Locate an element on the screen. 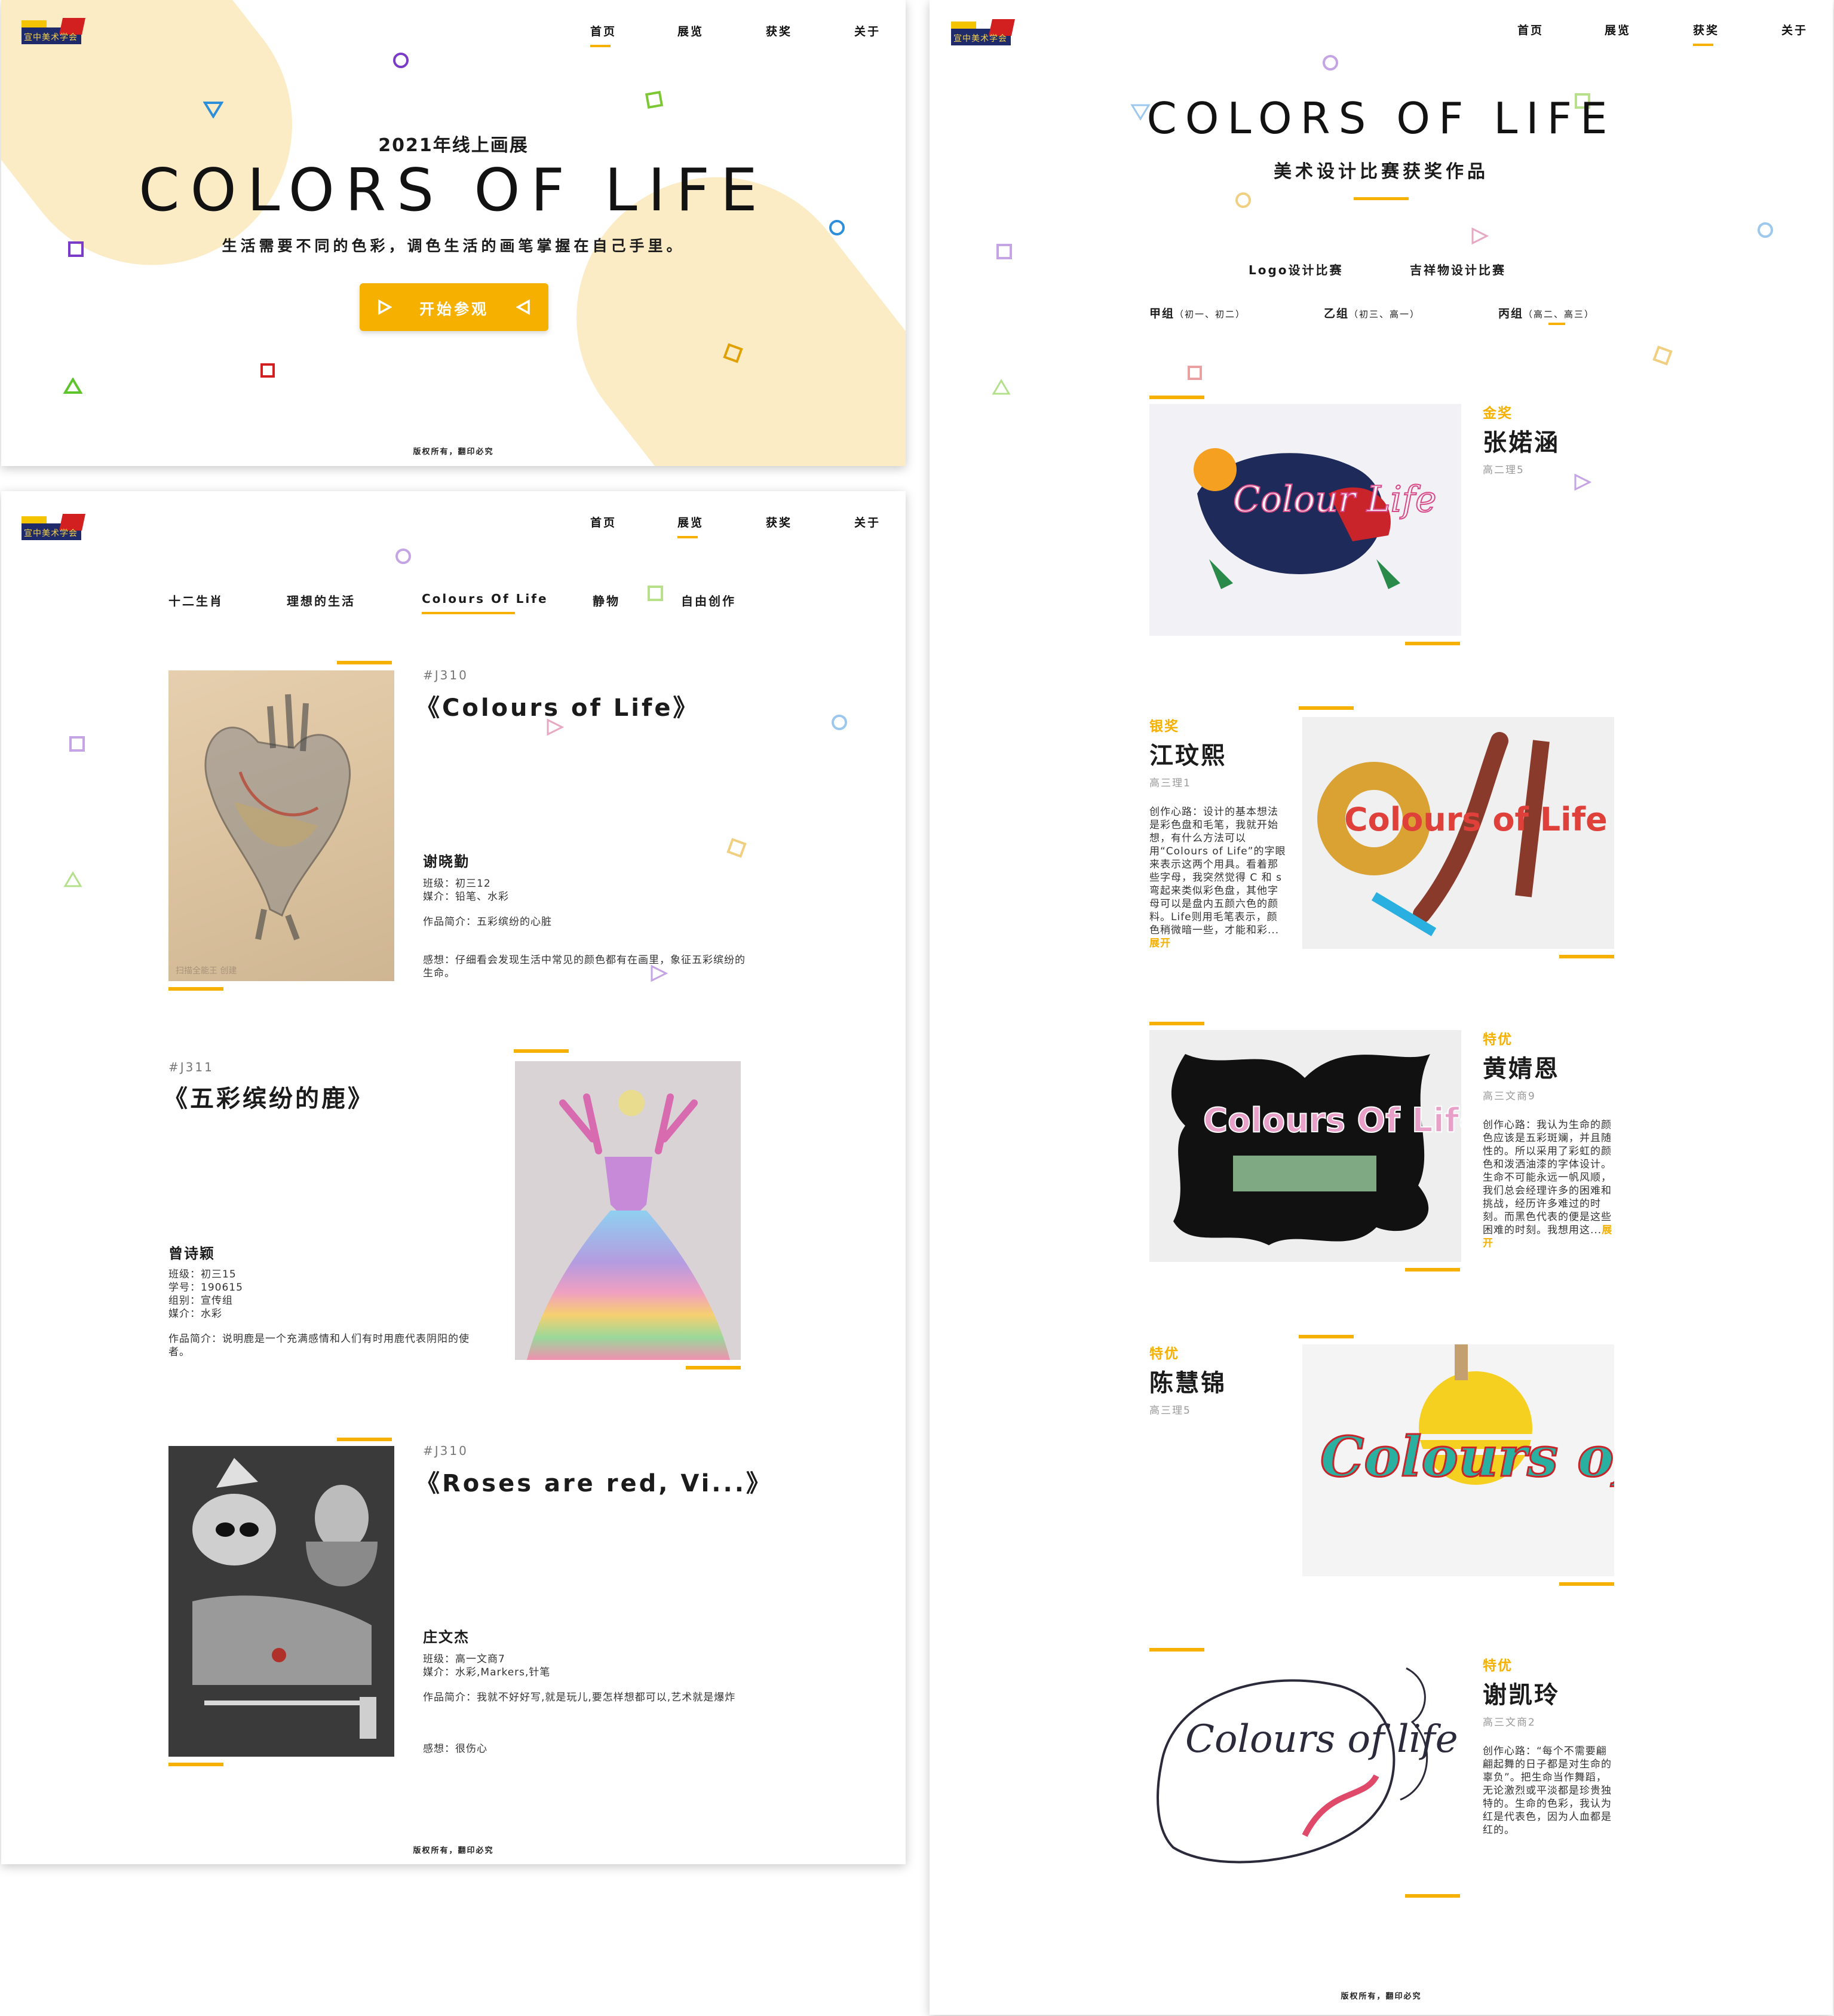 The width and height of the screenshot is (1834, 2016). category-tab-ideal-life: 理想的生活 is located at coordinates (321, 600).